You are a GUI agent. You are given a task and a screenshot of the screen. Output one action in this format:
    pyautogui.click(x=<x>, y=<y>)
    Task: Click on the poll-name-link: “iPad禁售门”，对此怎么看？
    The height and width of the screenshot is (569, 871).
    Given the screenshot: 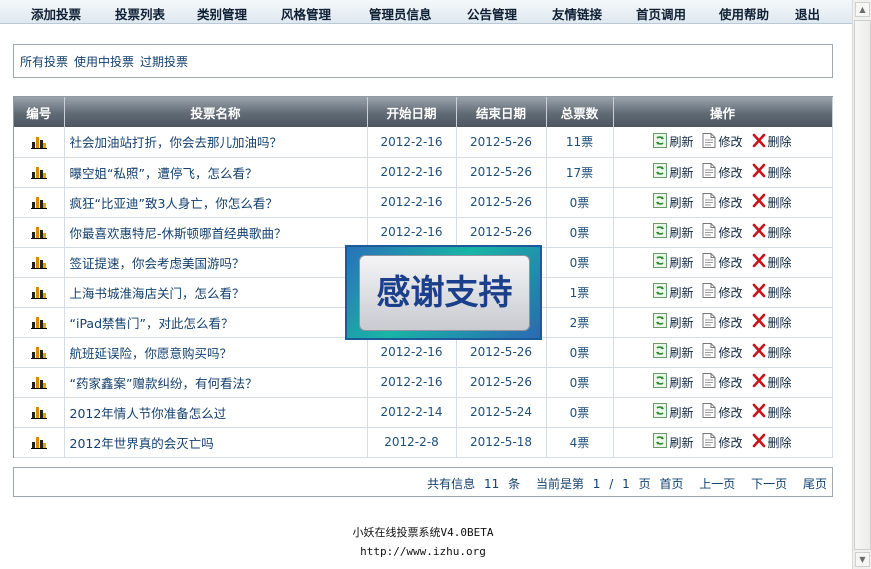 What is the action you would take?
    pyautogui.click(x=216, y=322)
    